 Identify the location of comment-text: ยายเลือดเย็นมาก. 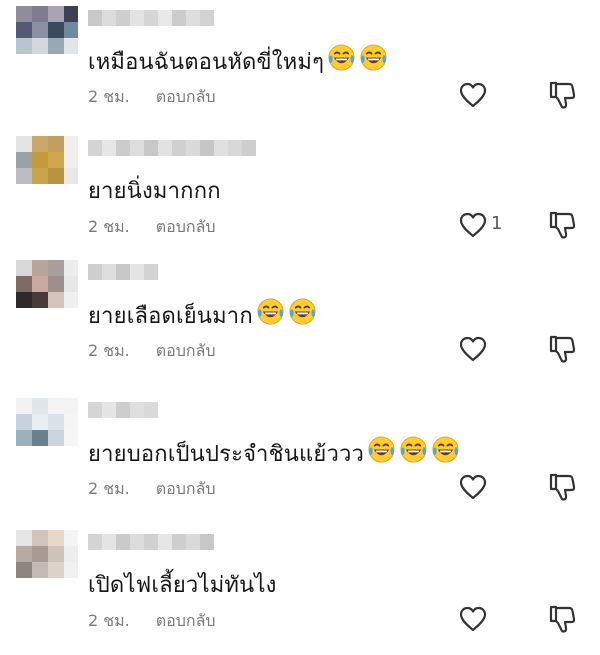
(202, 315).